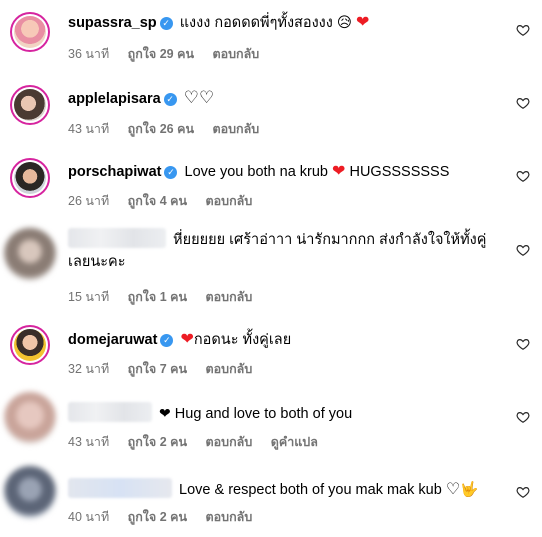 The image size is (542, 537). I want to click on comment-time: 32 นาที, so click(89, 369).